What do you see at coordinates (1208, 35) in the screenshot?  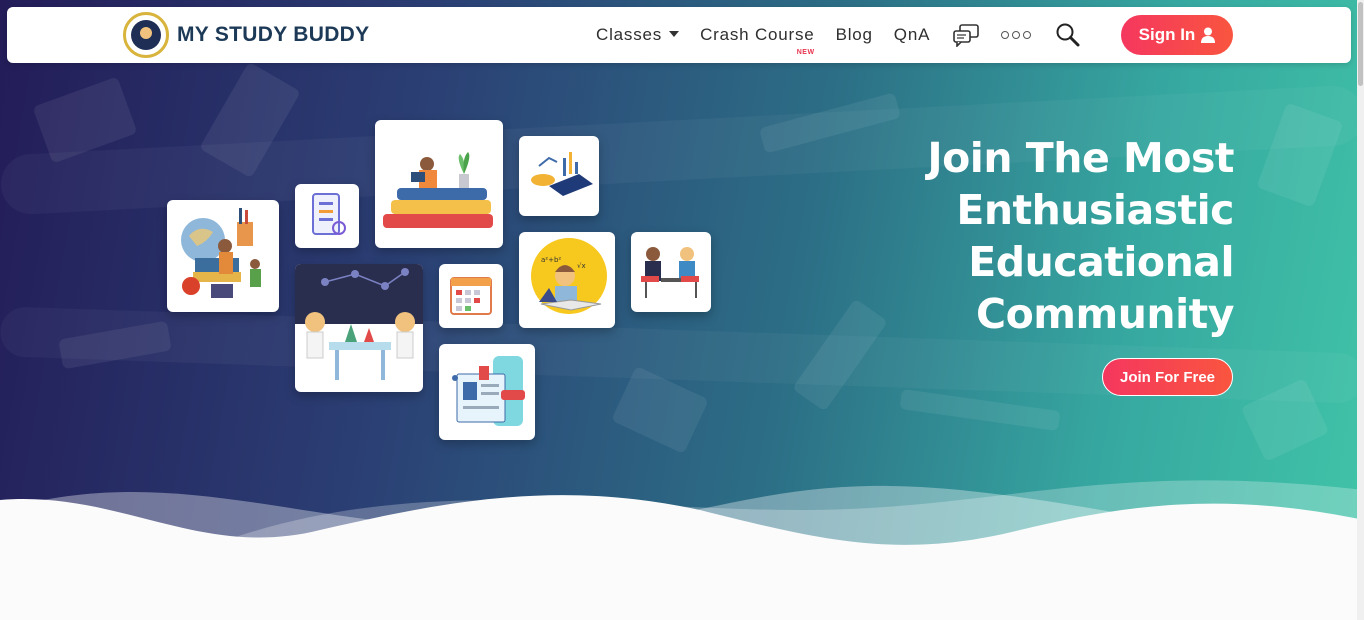 I see `user-icon` at bounding box center [1208, 35].